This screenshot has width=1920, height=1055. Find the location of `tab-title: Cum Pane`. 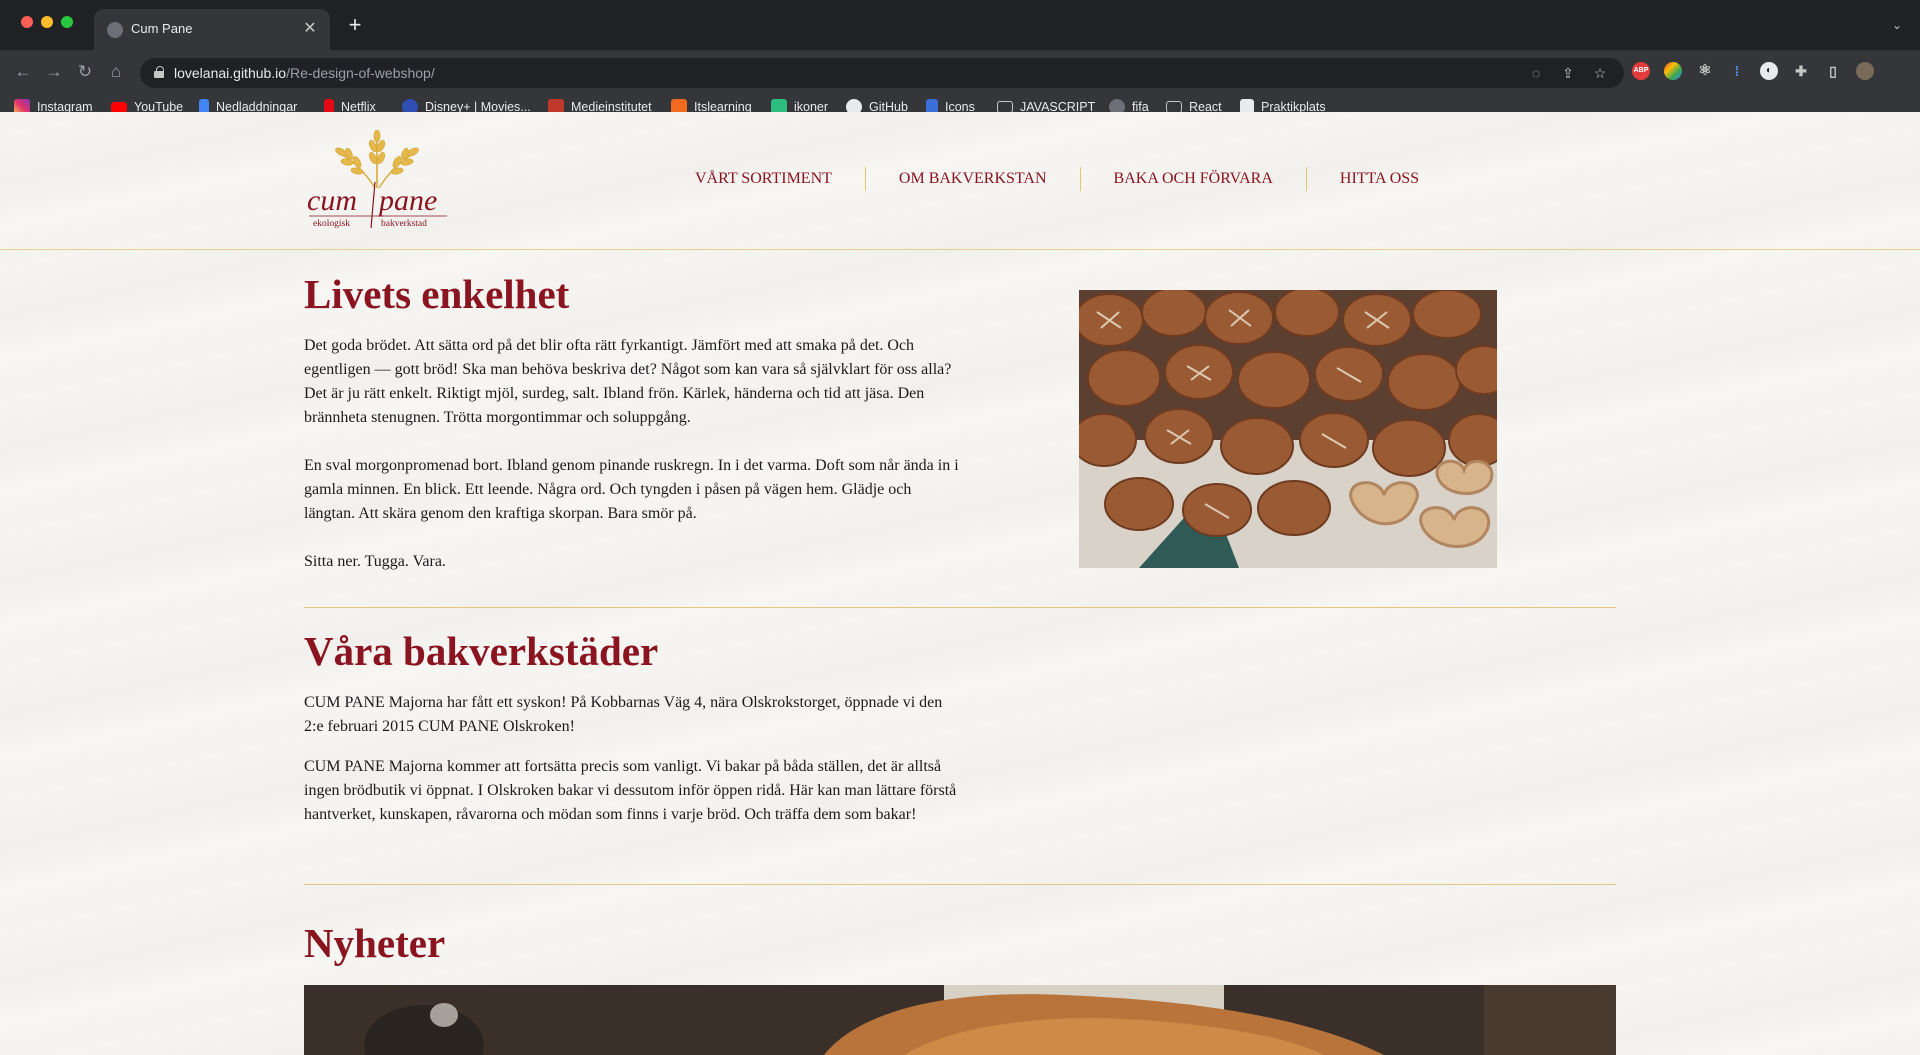

tab-title: Cum Pane is located at coordinates (162, 28).